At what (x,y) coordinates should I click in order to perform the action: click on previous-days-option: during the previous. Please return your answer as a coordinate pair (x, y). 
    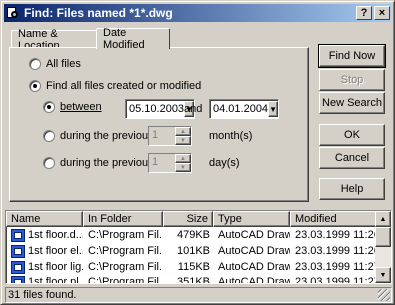
    Looking at the image, I should click on (98, 163).